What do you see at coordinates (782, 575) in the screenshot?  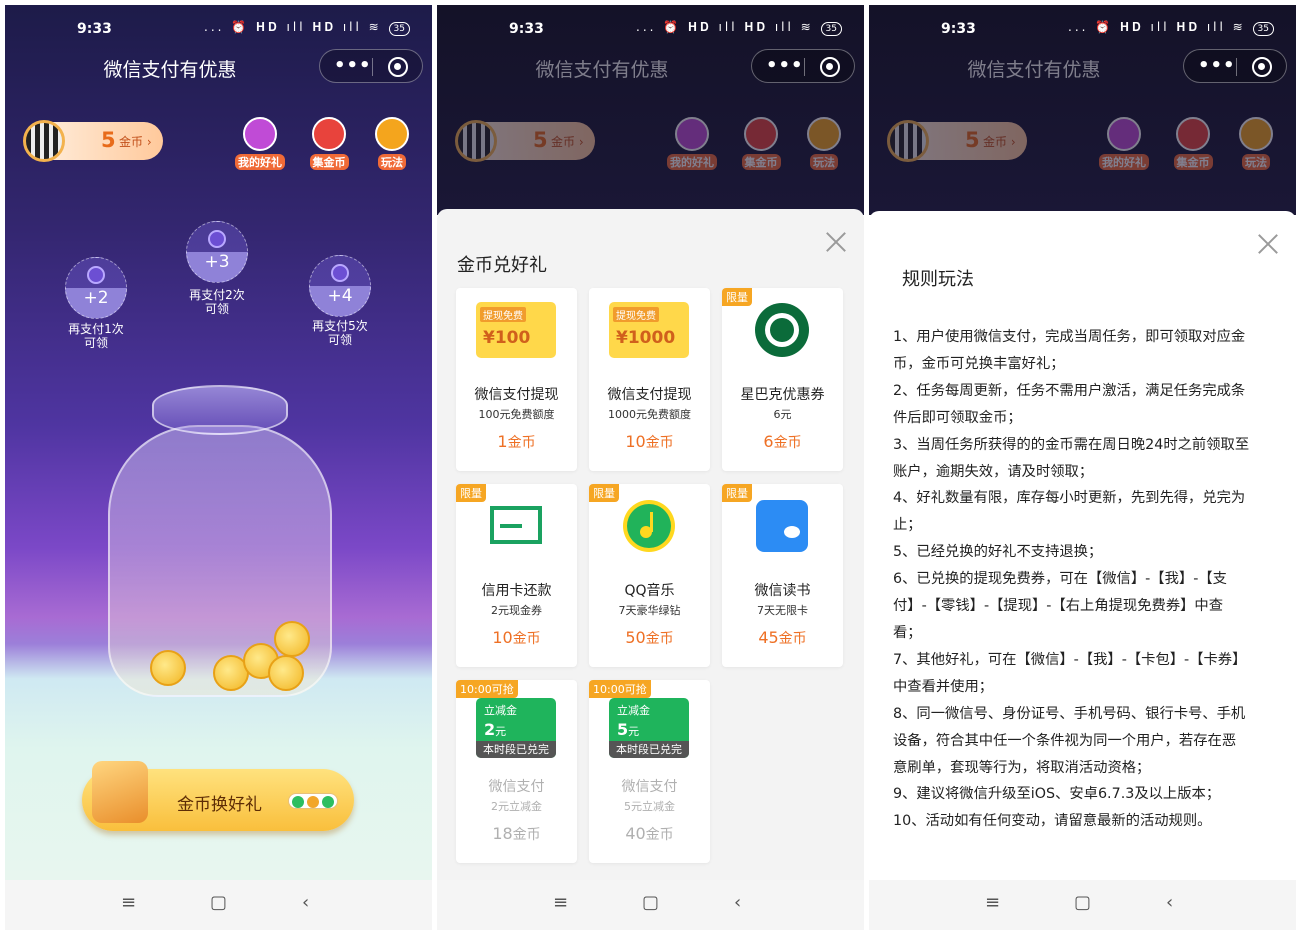 I see `gift-card: 限量 微信读书 7天无限卡 45金币` at bounding box center [782, 575].